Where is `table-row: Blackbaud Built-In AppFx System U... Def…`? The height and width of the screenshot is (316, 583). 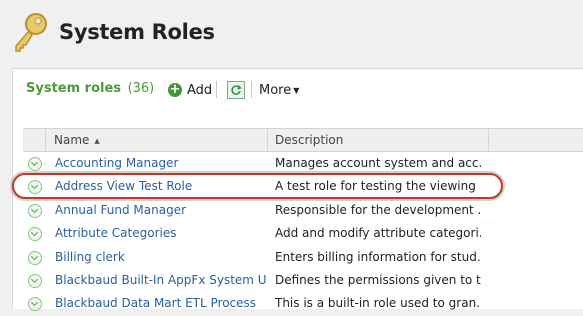 table-row: Blackbaud Built-In AppFx System U... Def… is located at coordinates (303, 280).